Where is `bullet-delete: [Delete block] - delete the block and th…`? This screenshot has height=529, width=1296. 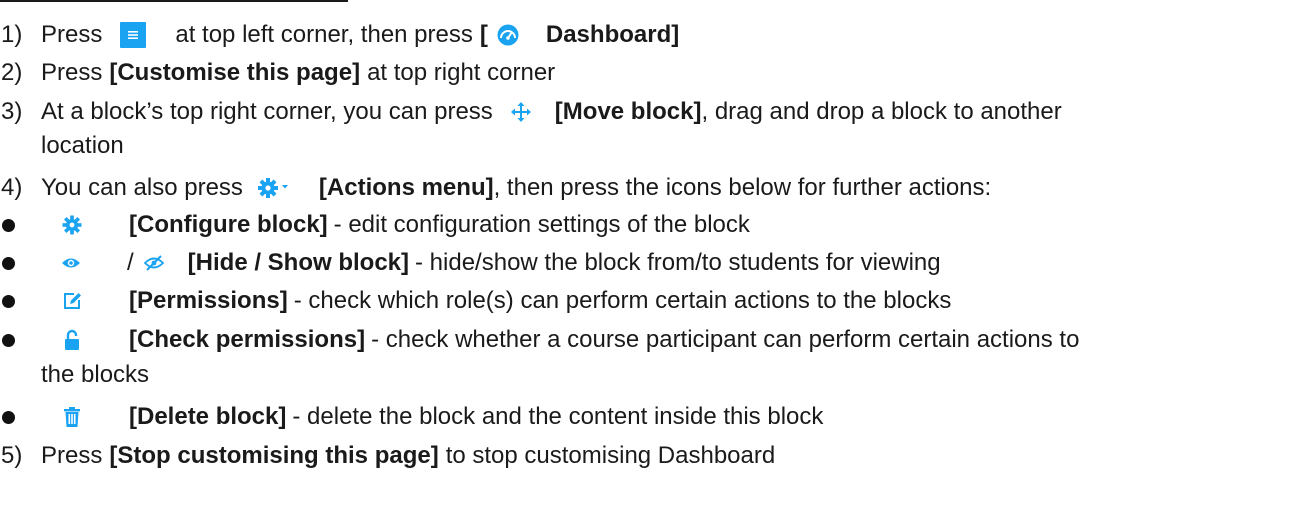 bullet-delete: [Delete block] - delete the block and th… is located at coordinates (411, 417).